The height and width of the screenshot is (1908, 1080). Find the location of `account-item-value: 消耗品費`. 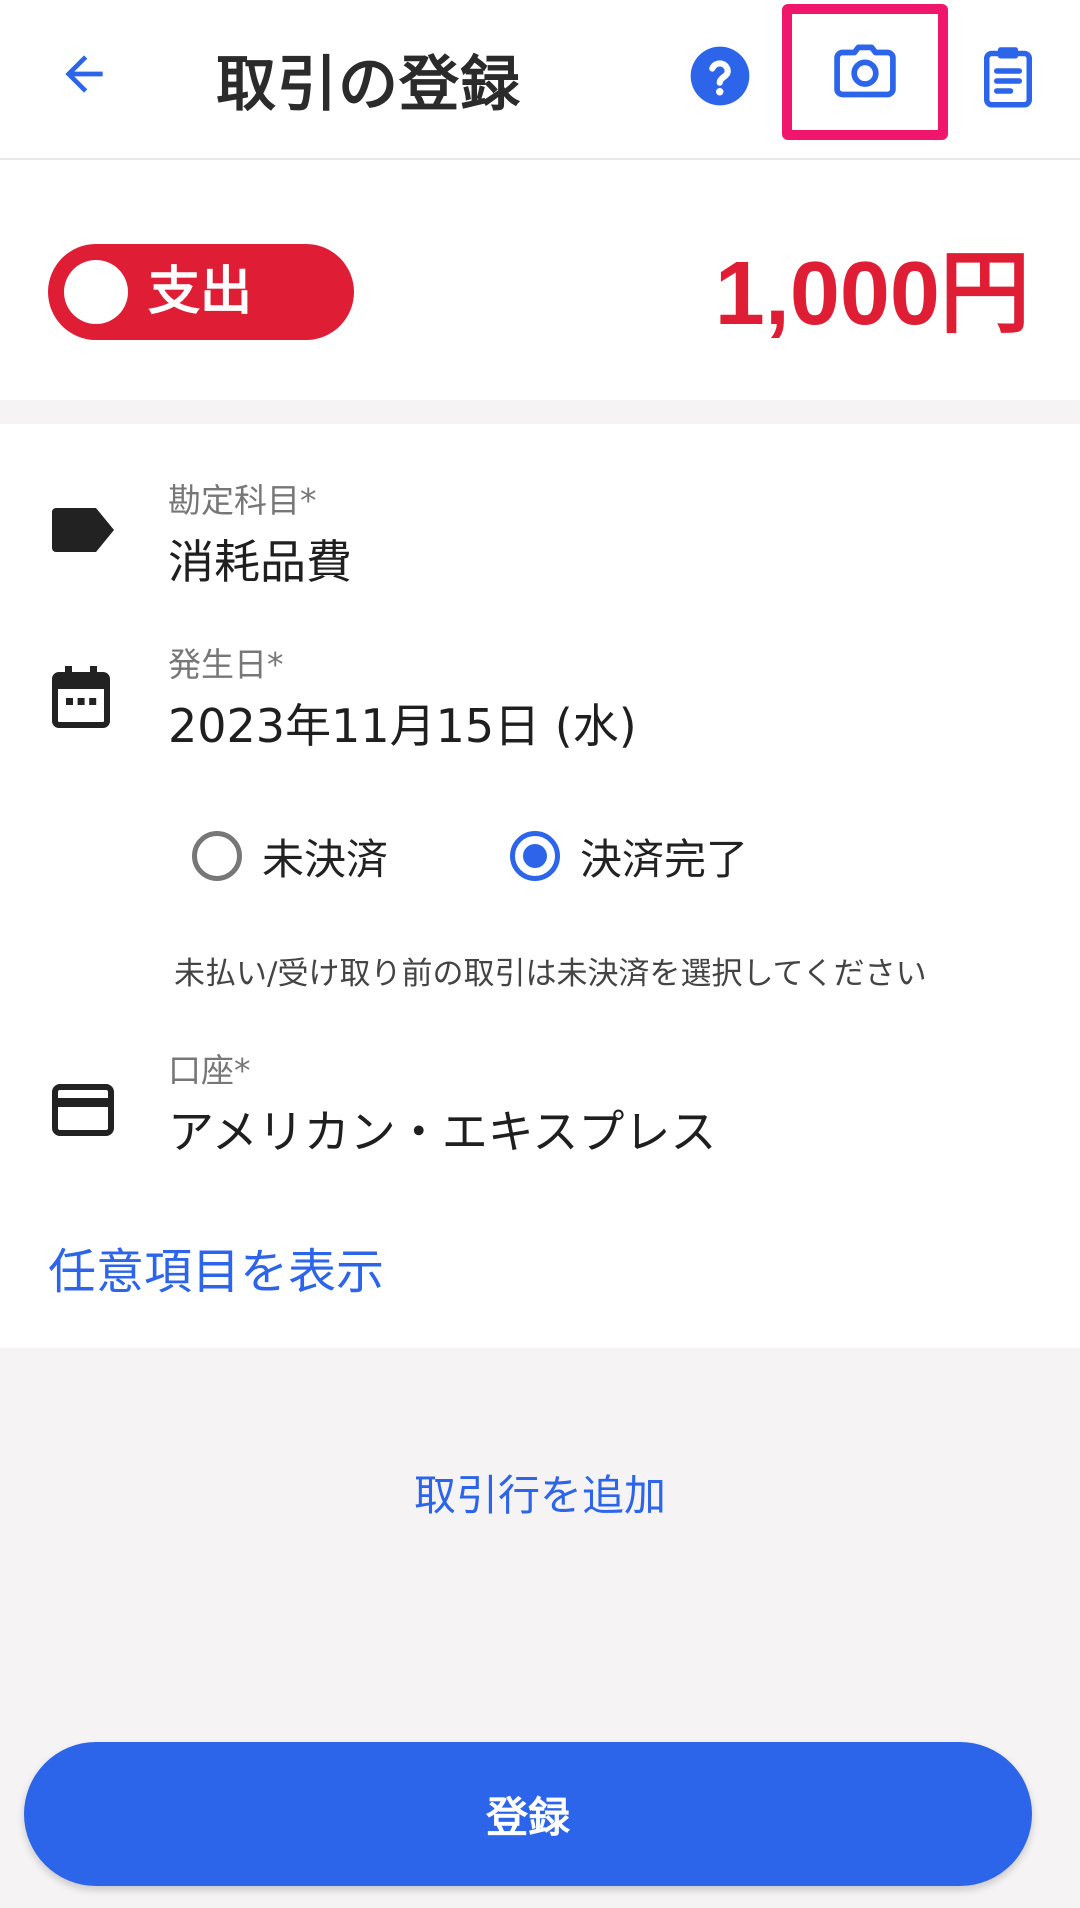

account-item-value: 消耗品費 is located at coordinates (260, 562).